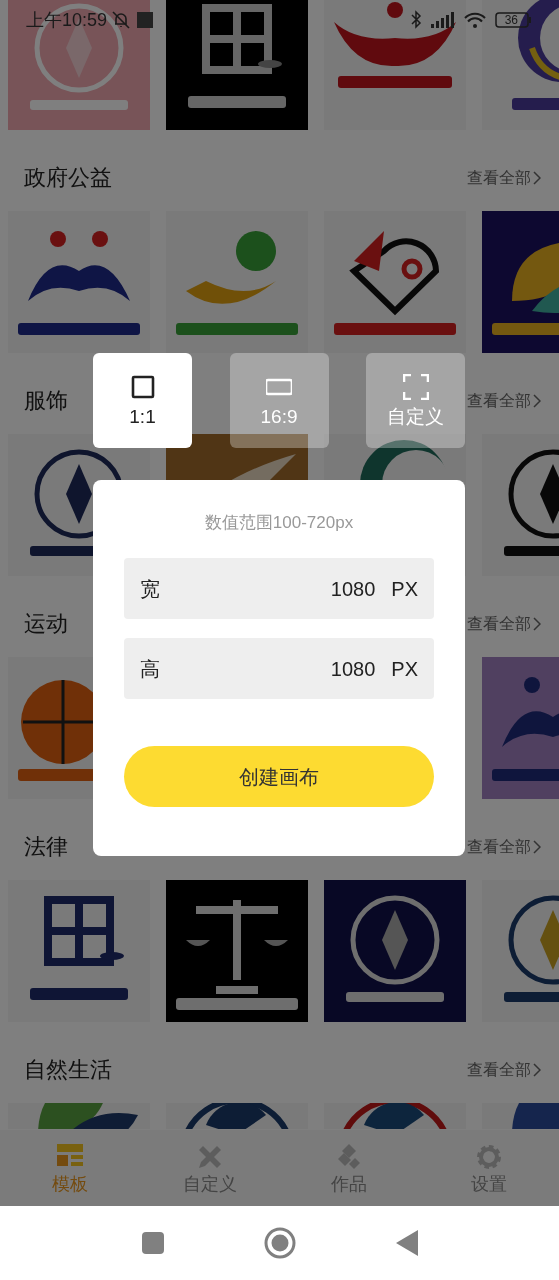 Image resolution: width=559 pixels, height=1280 pixels. I want to click on section-title: 自然生活, so click(68, 1070).